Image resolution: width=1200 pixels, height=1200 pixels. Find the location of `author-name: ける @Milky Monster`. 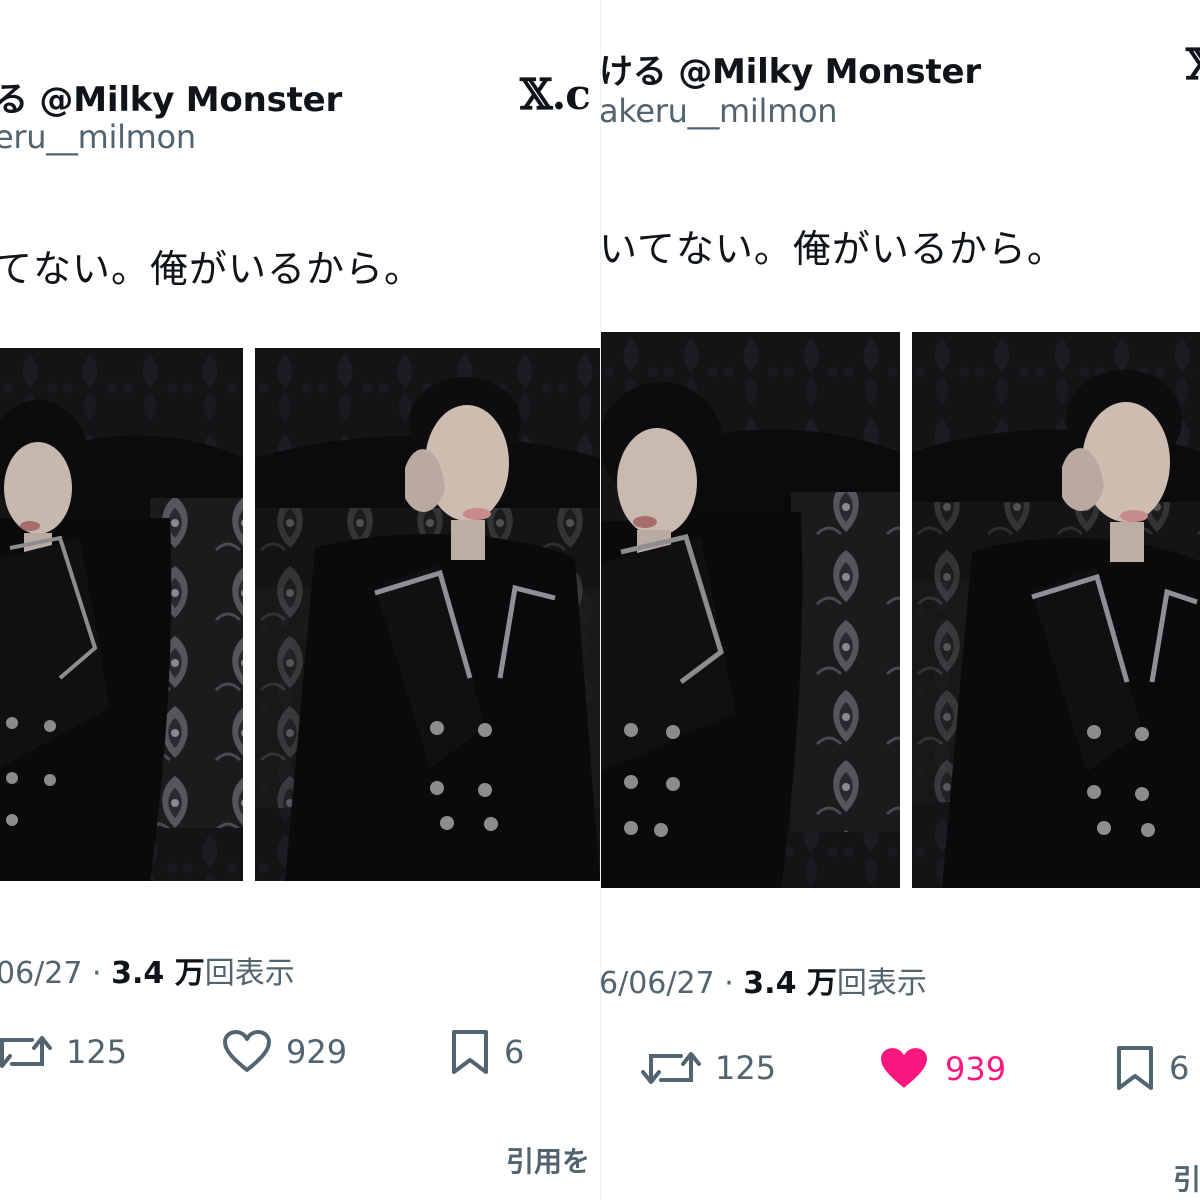

author-name: ける @Milky Monster is located at coordinates (791, 68).